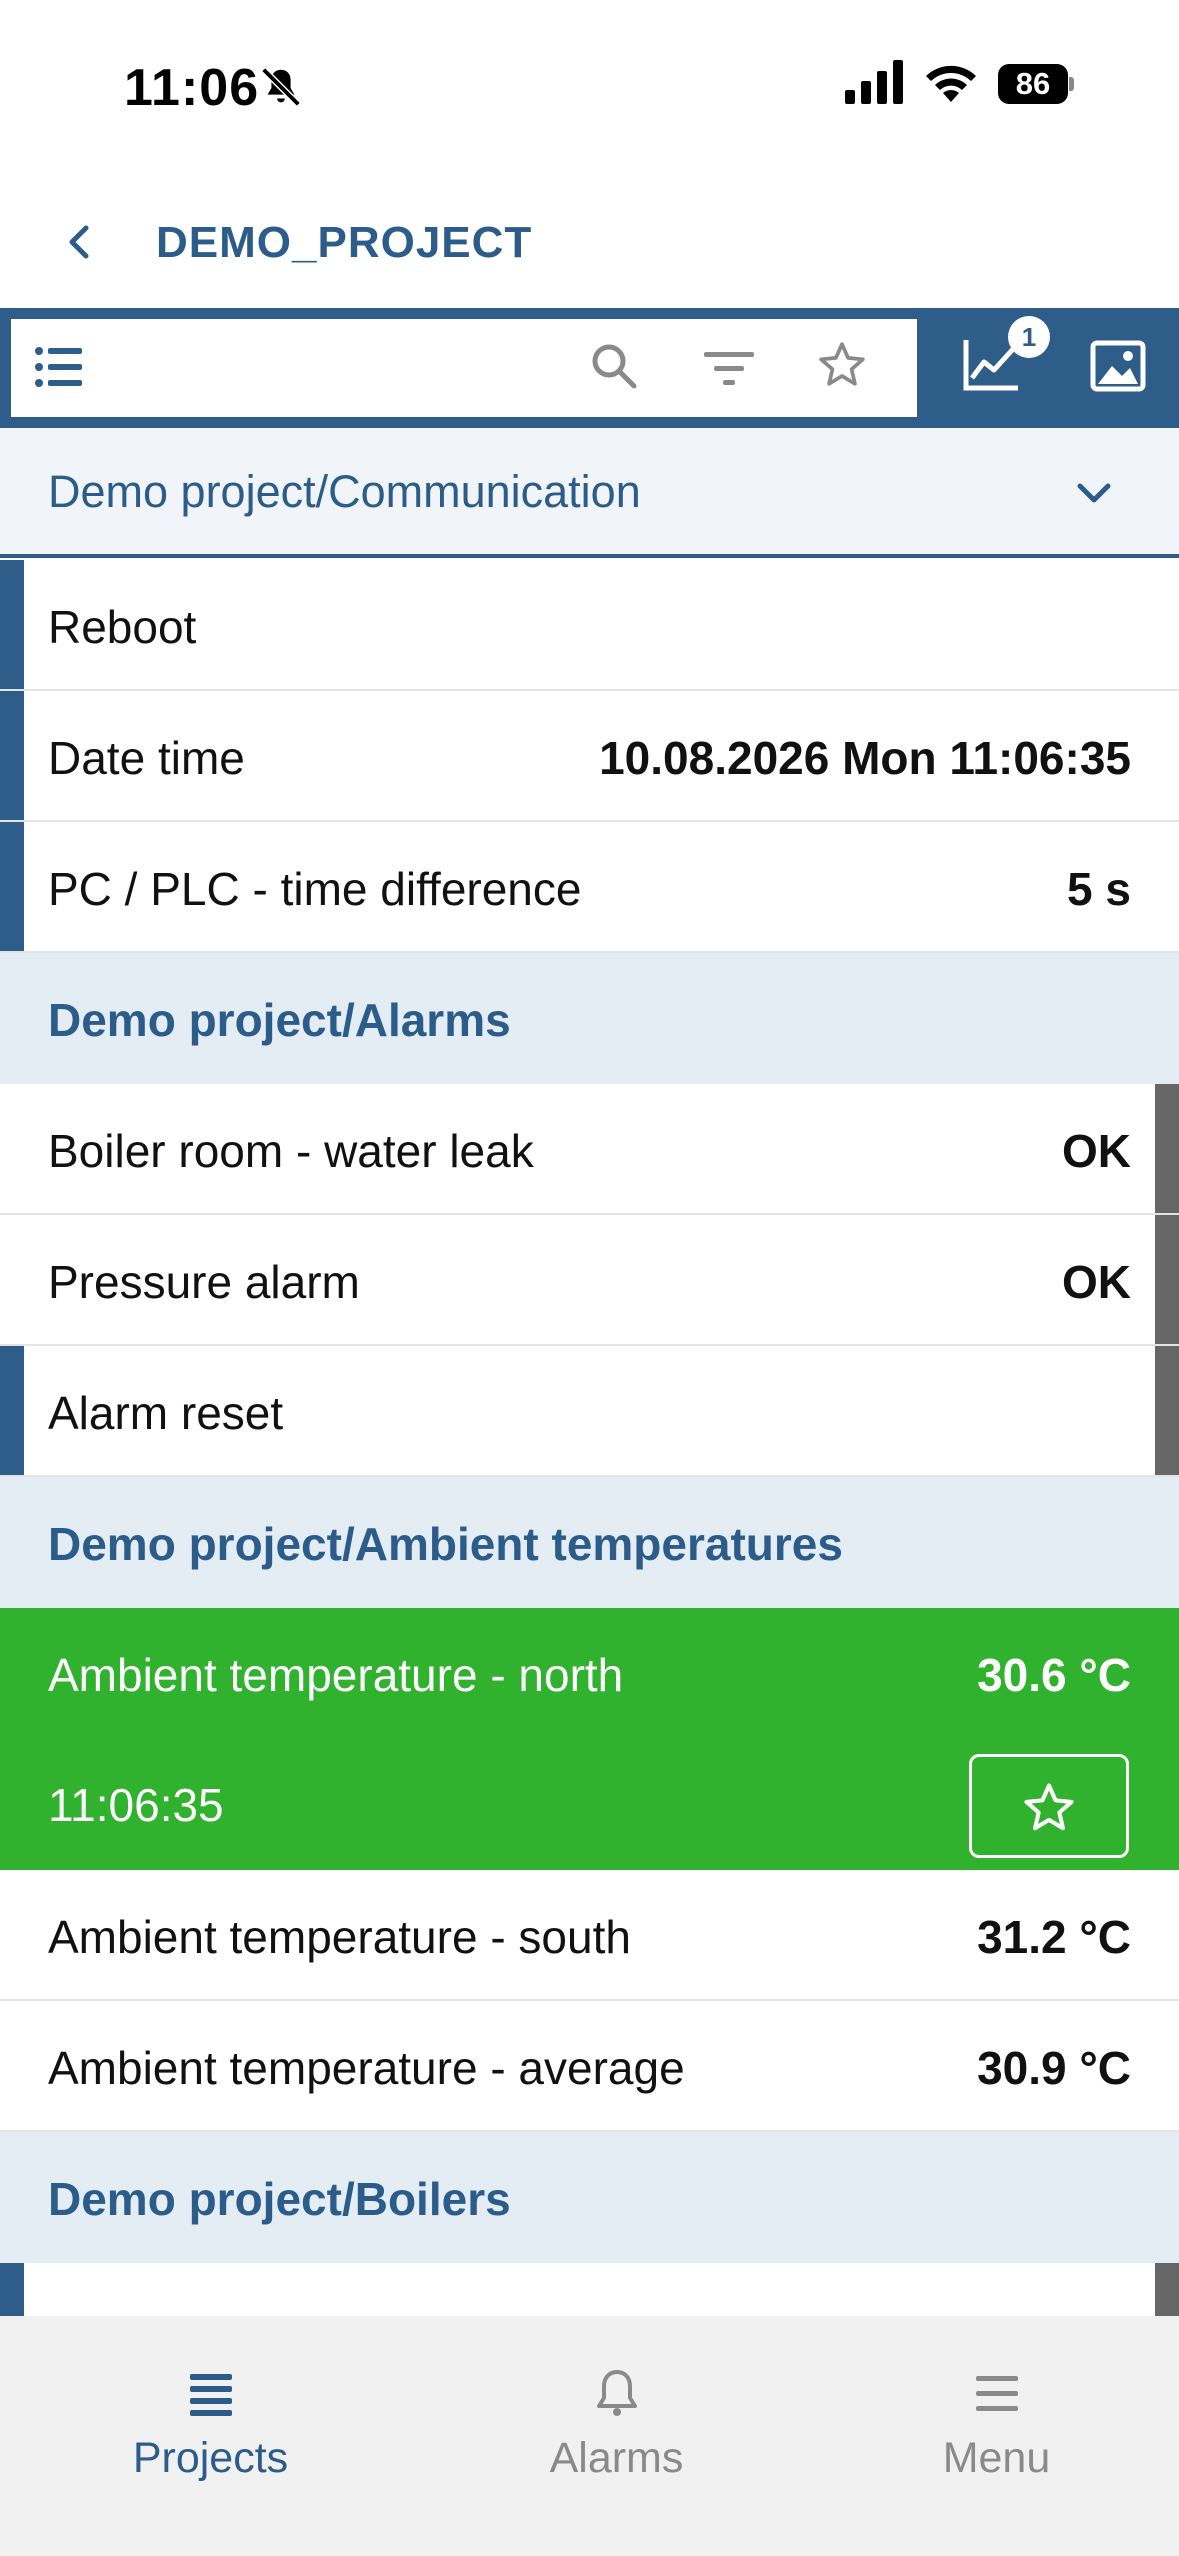 Image resolution: width=1179 pixels, height=2556 pixels. I want to click on section-header: Demo project/Ambient temperatures, so click(589, 1542).